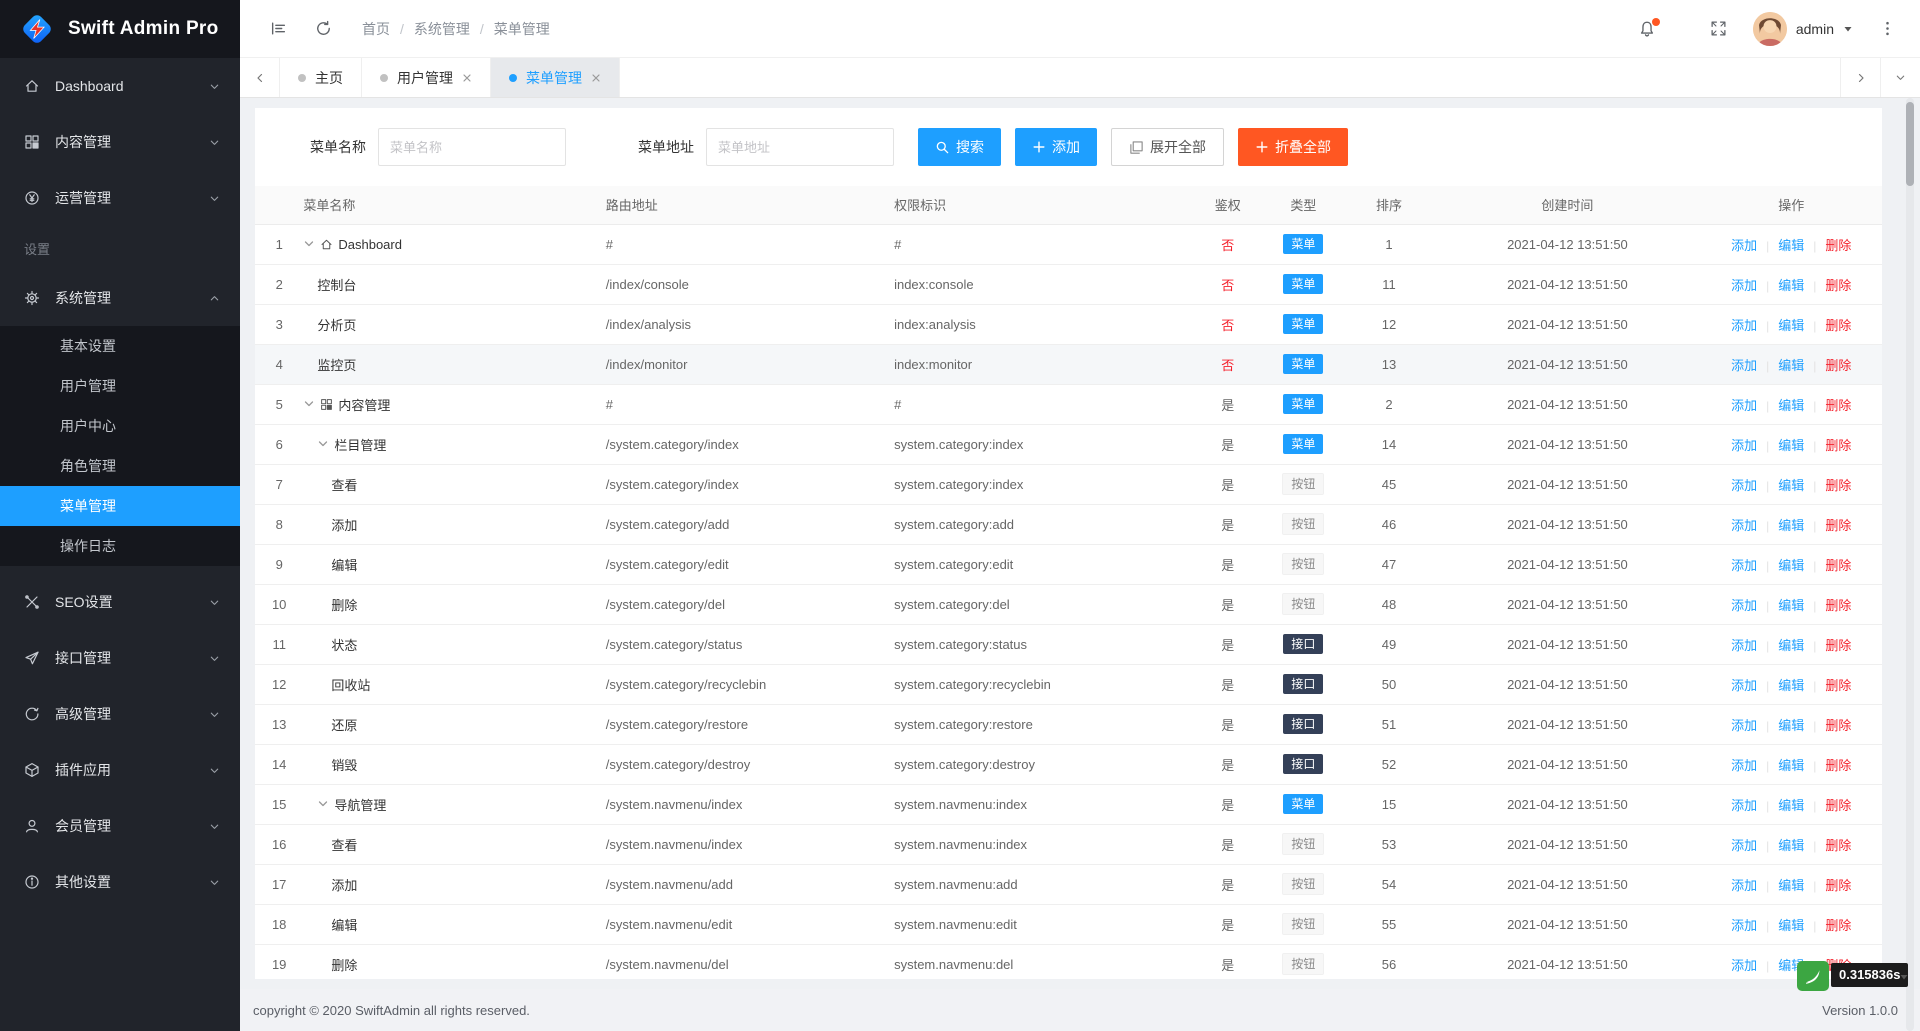  What do you see at coordinates (1649, 27) in the screenshot?
I see `notification-bell-icon` at bounding box center [1649, 27].